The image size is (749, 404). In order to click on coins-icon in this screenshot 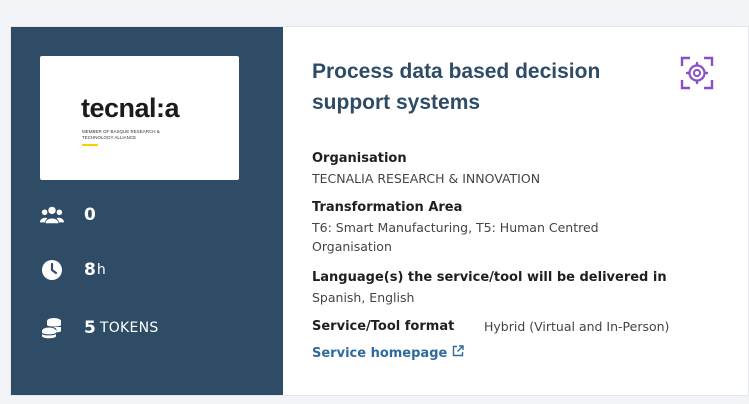, I will do `click(52, 328)`.